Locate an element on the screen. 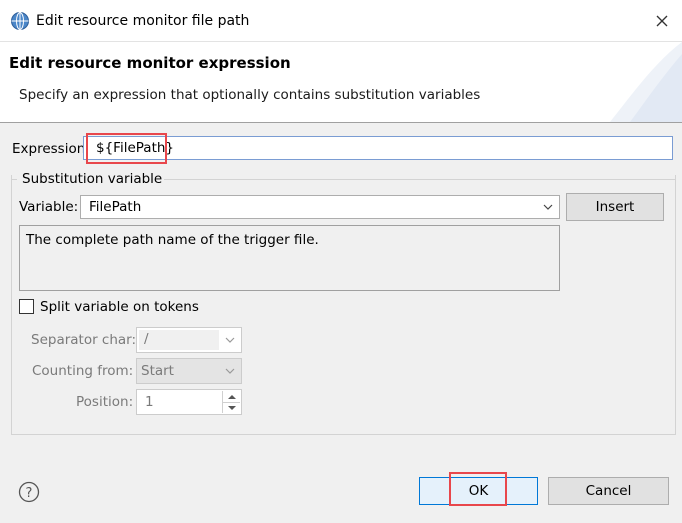 The image size is (682, 523). counting-label: Counting from: is located at coordinates (83, 371).